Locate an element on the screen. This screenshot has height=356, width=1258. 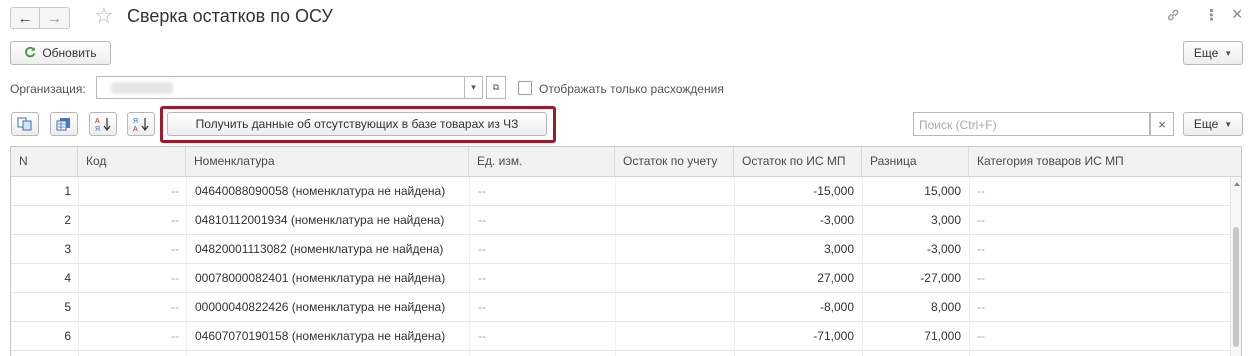
open-window-icon: ⧉ is located at coordinates (496, 87).